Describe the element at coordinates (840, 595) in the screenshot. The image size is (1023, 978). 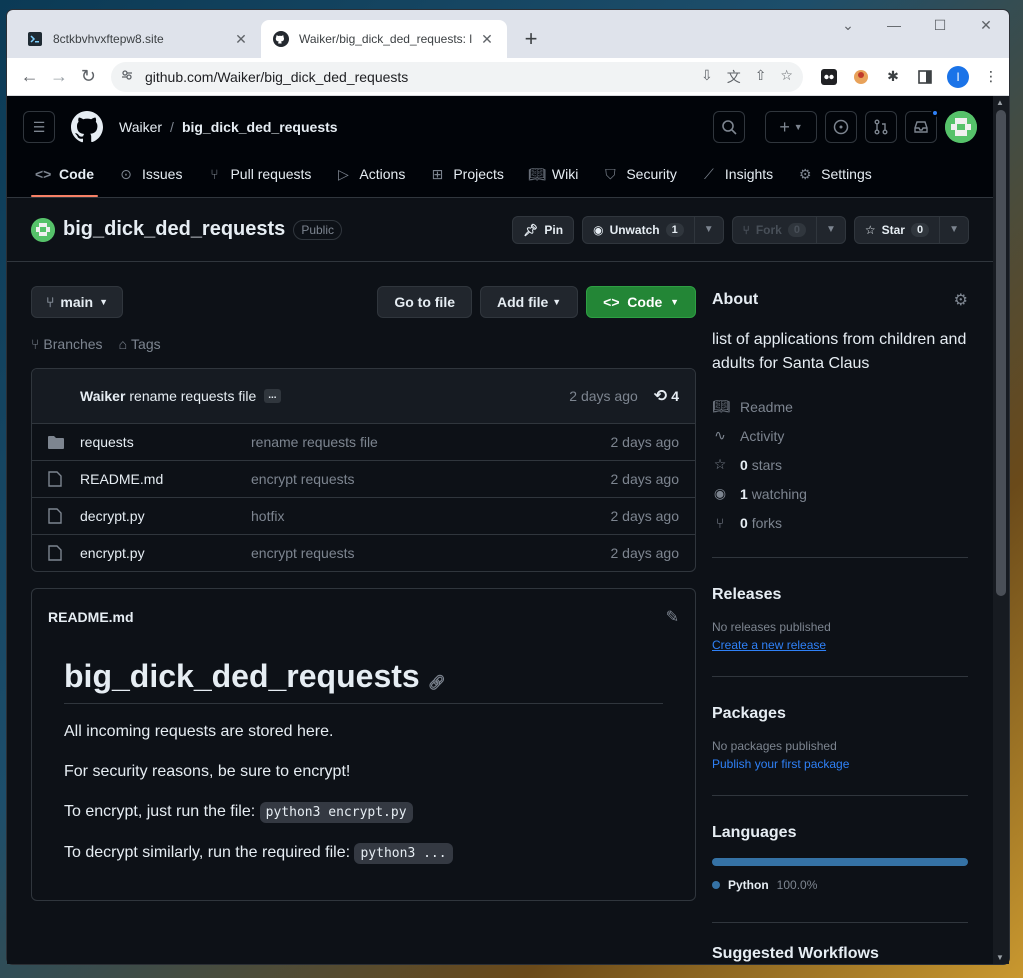
I see `releases-title: Releases` at that location.